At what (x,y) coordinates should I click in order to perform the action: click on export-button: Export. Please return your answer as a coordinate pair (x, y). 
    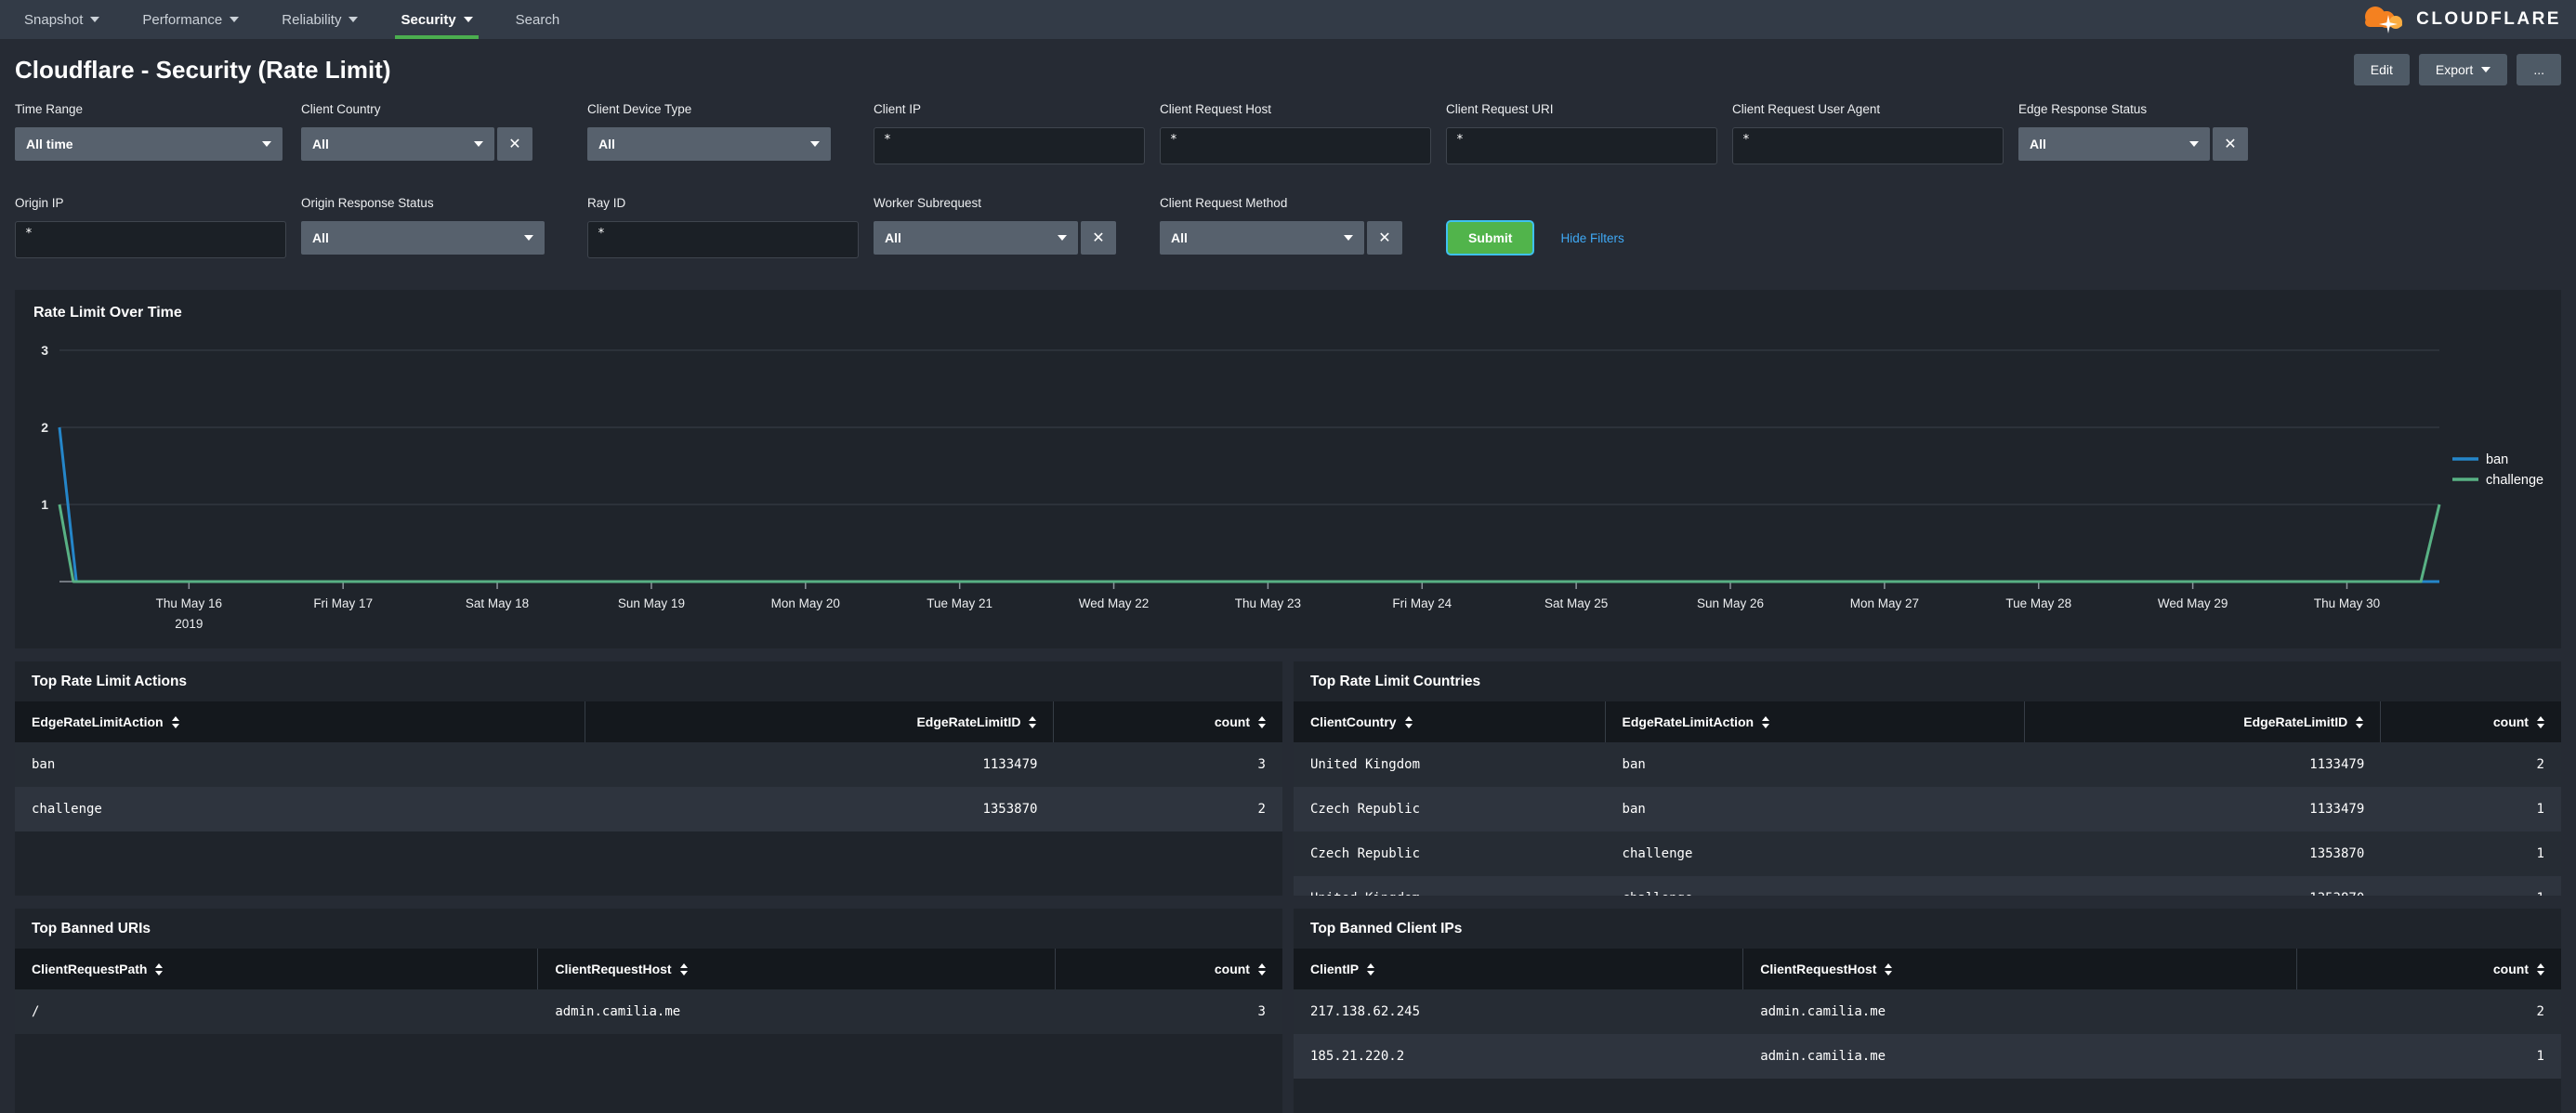
    Looking at the image, I should click on (2463, 69).